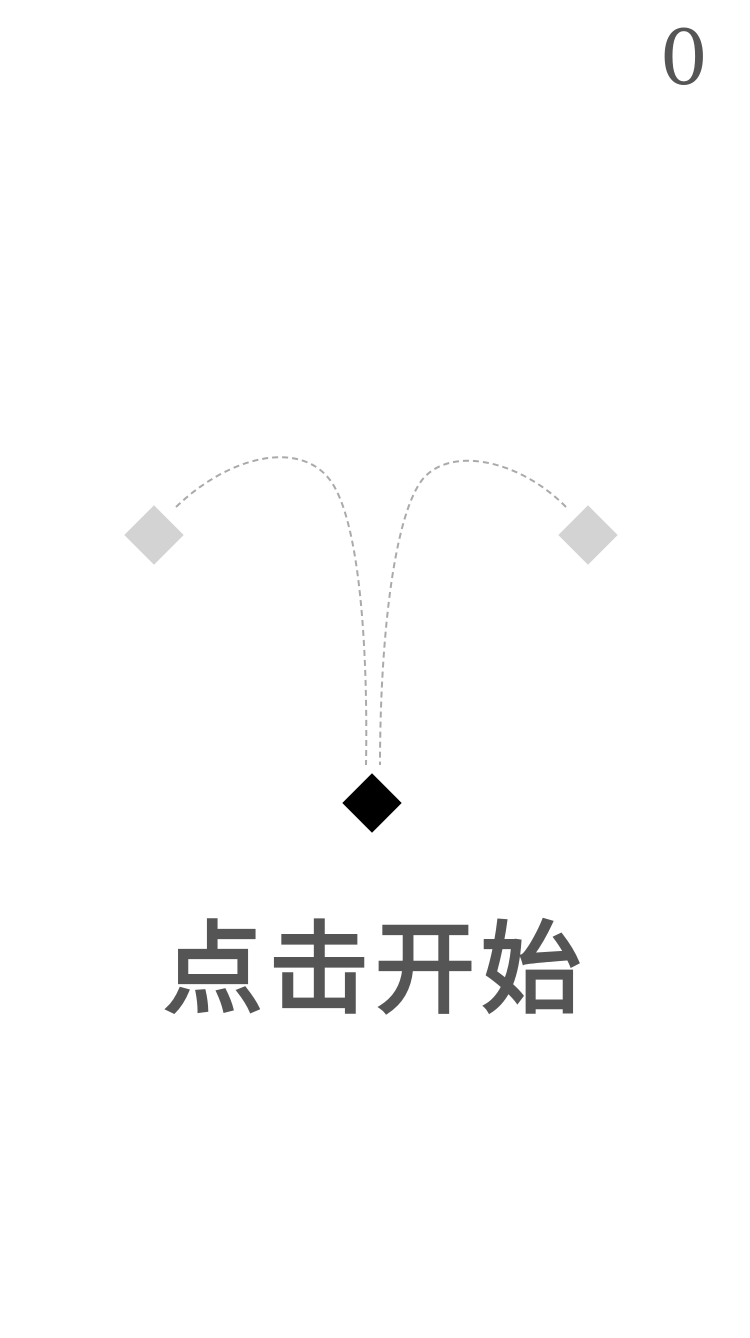 This screenshot has width=750, height=1338. What do you see at coordinates (271, 611) in the screenshot?
I see `trajectory-left` at bounding box center [271, 611].